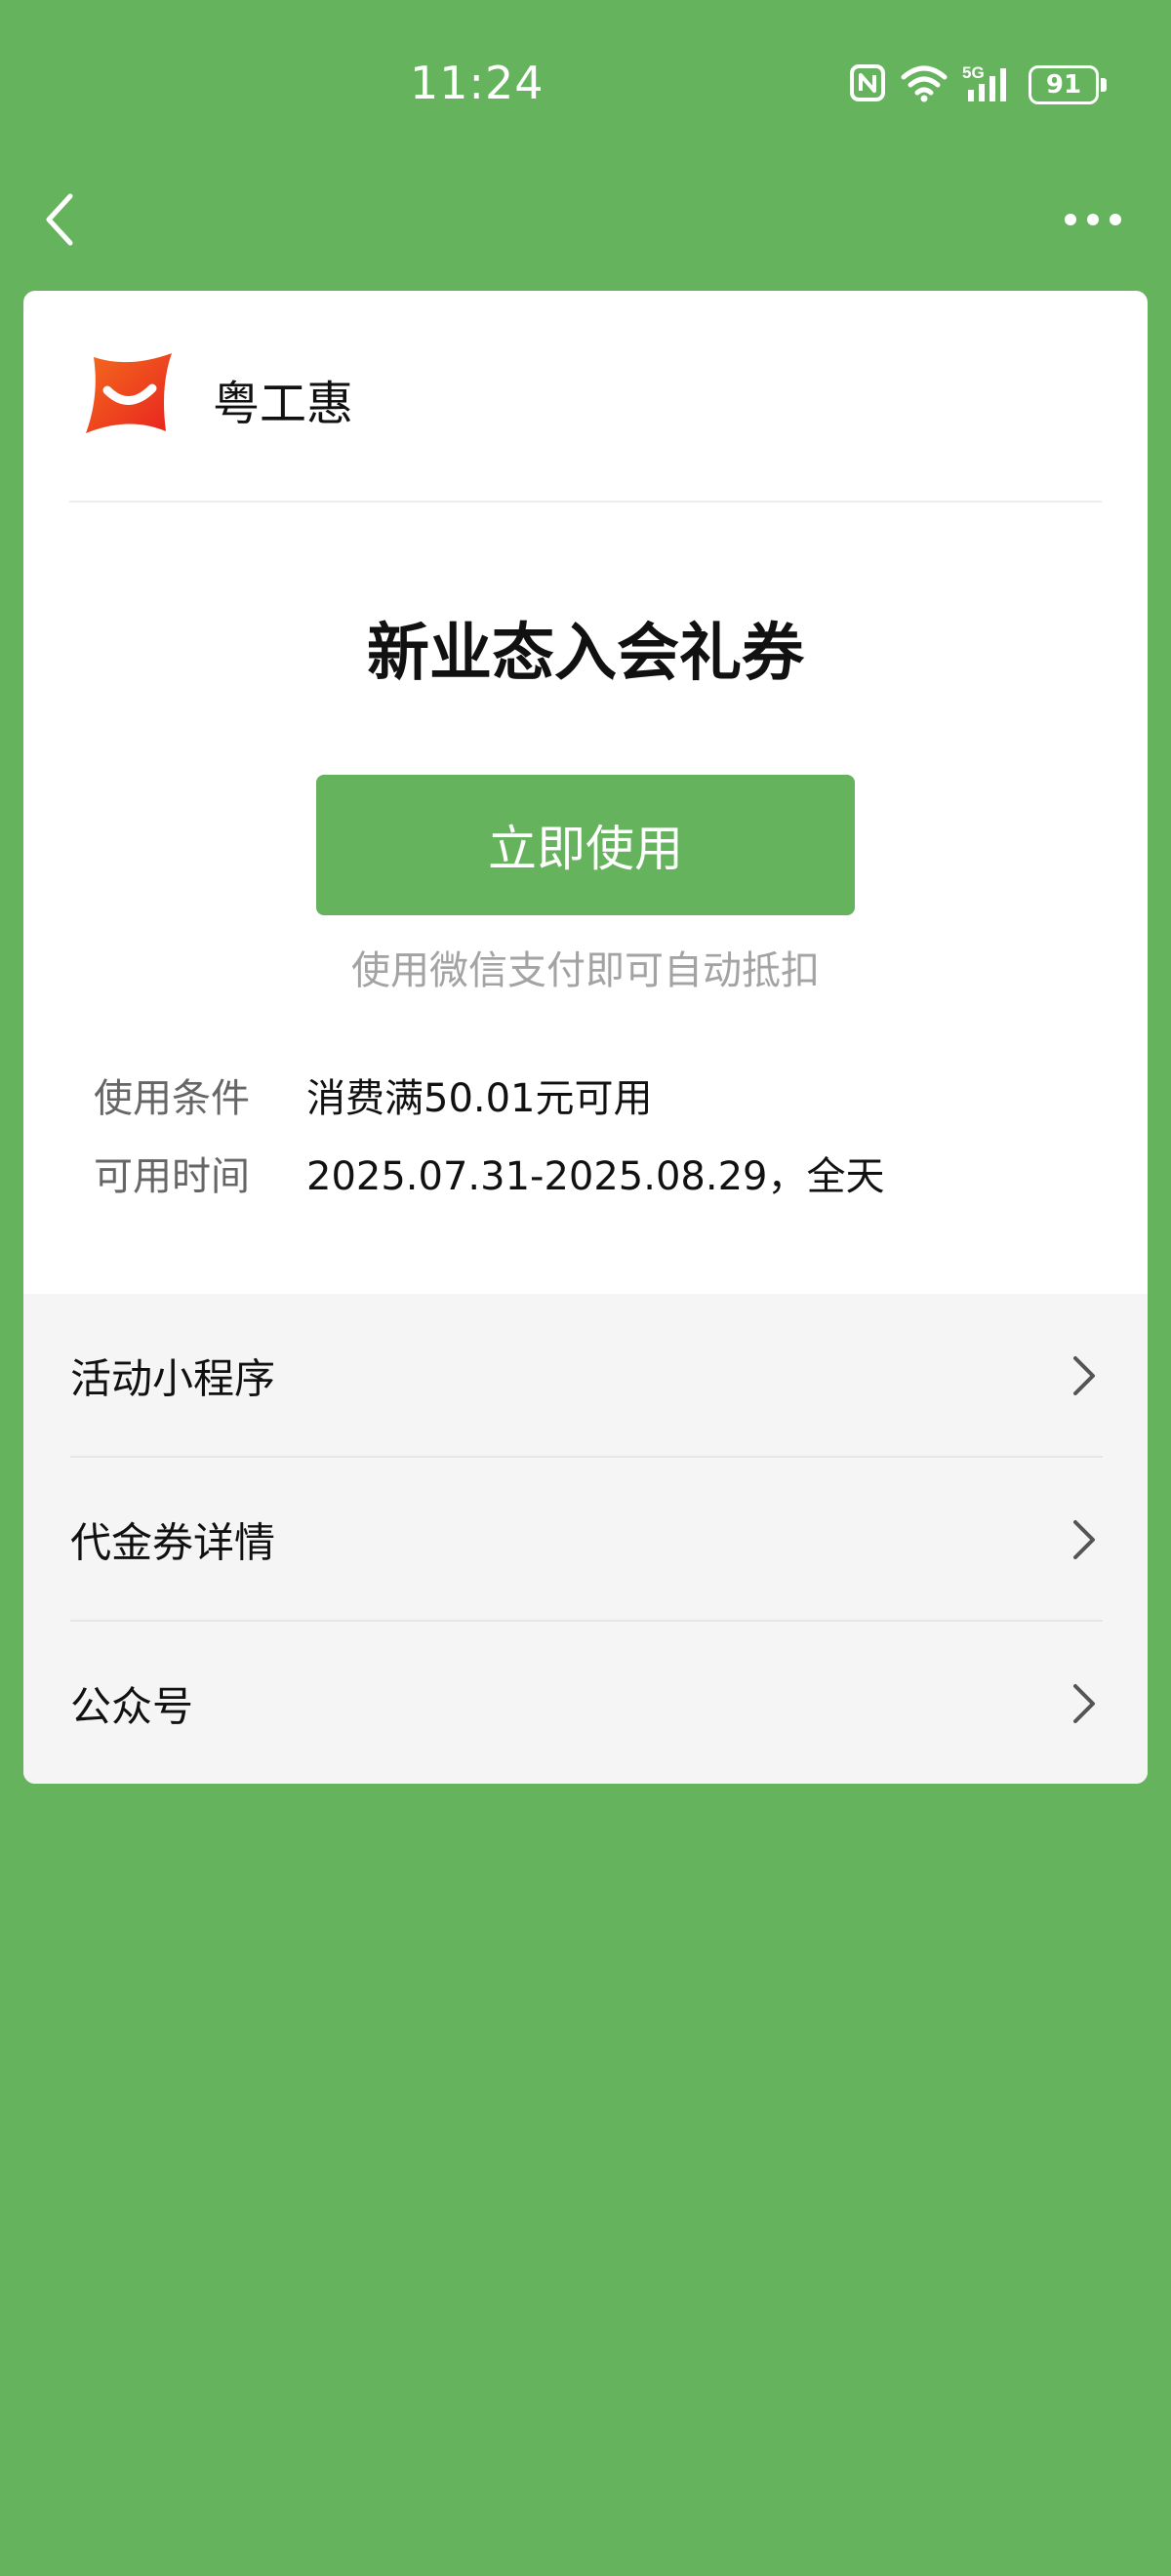 The image size is (1171, 2576). I want to click on link-label: 公众号, so click(132, 1706).